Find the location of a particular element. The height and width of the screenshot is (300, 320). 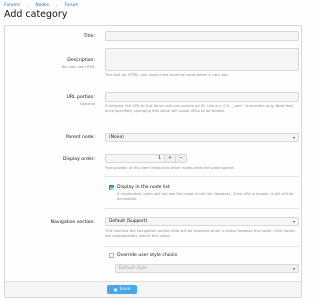

description-textarea is located at coordinates (202, 59).